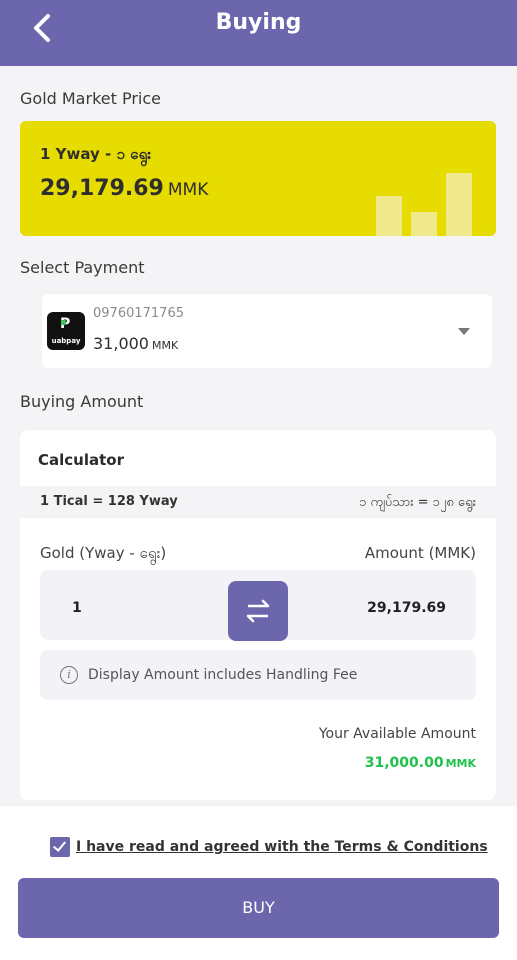 This screenshot has width=517, height=960. What do you see at coordinates (77, 608) in the screenshot?
I see `gold-input-value: 1` at bounding box center [77, 608].